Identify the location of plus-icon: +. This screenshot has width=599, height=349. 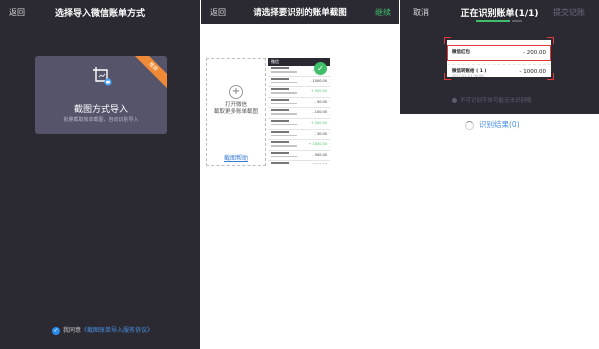
(236, 92).